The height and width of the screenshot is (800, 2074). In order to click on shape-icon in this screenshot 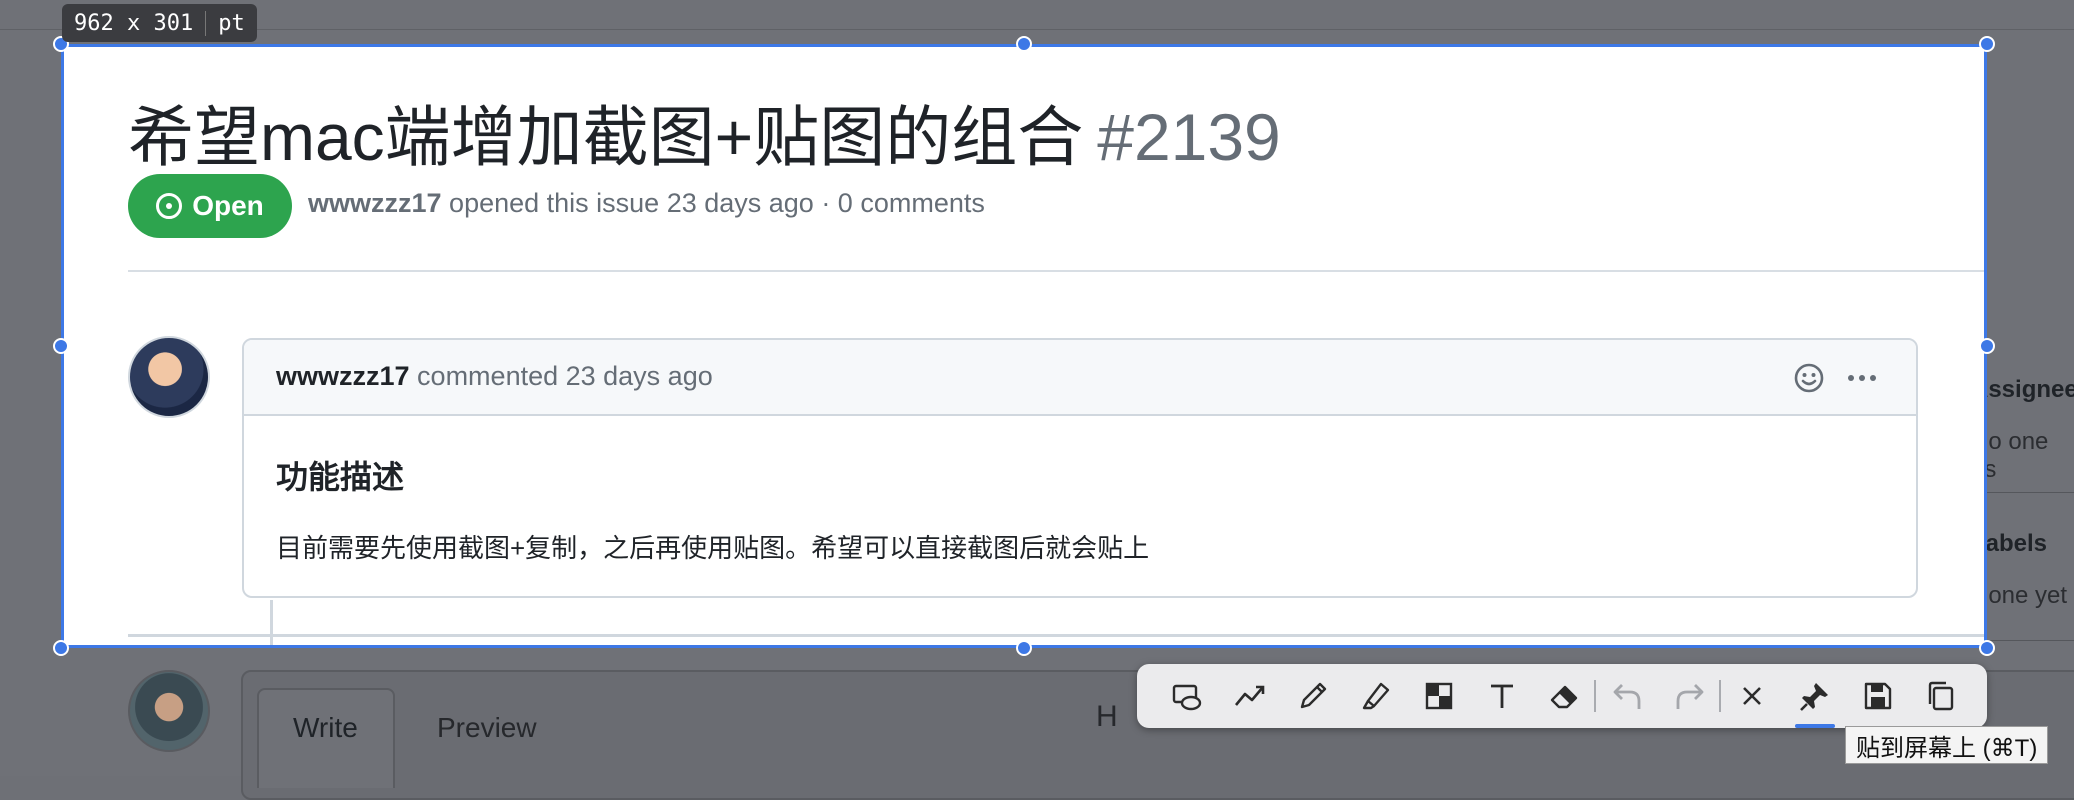, I will do `click(1187, 697)`.